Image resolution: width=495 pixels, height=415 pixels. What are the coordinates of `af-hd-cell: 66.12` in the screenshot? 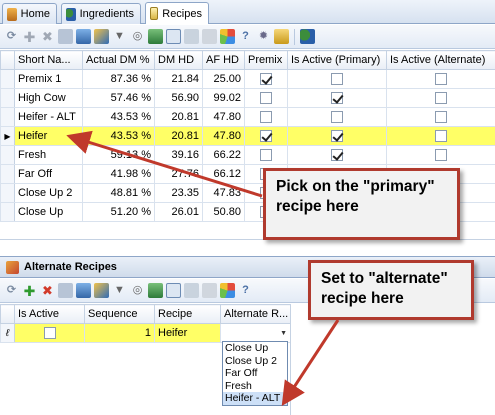 It's located at (223, 174).